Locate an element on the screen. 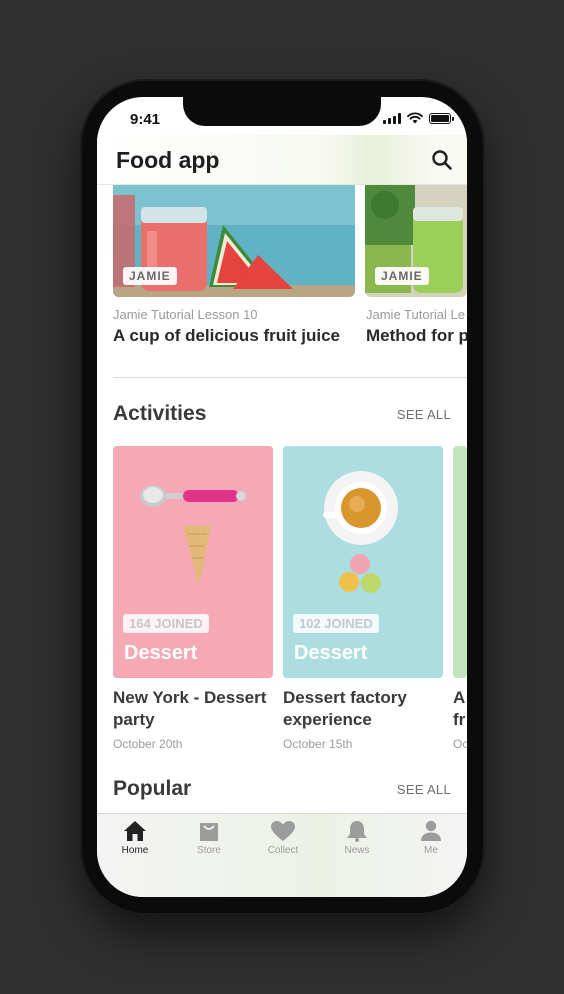 This screenshot has width=564, height=994. status-time: 9:41 is located at coordinates (145, 119).